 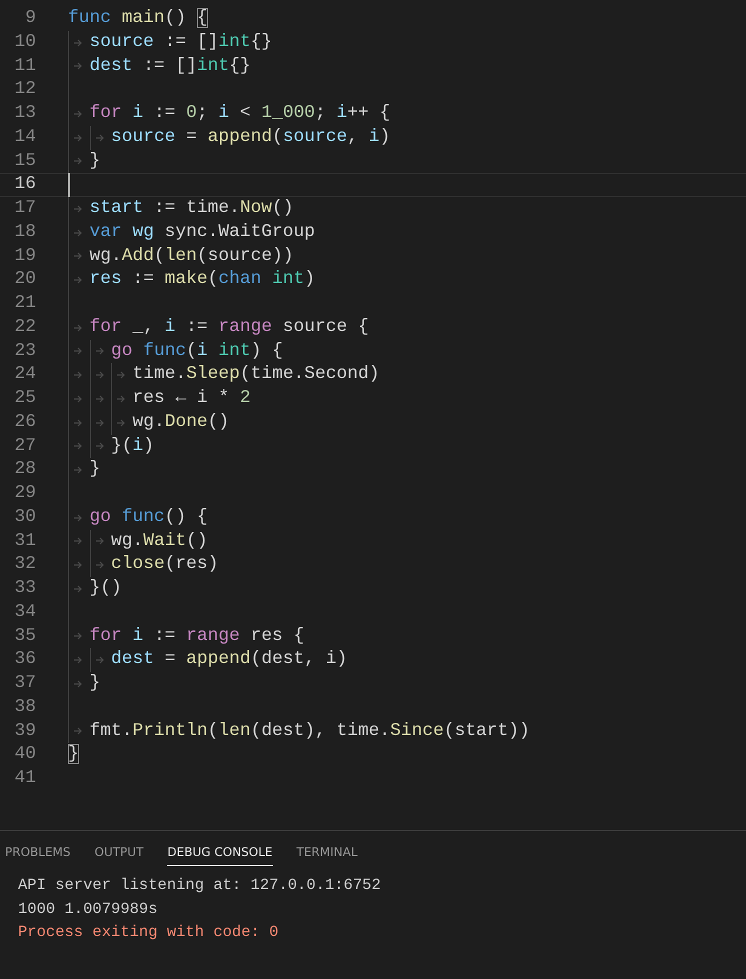 I want to click on line-number: 9, so click(x=30, y=18).